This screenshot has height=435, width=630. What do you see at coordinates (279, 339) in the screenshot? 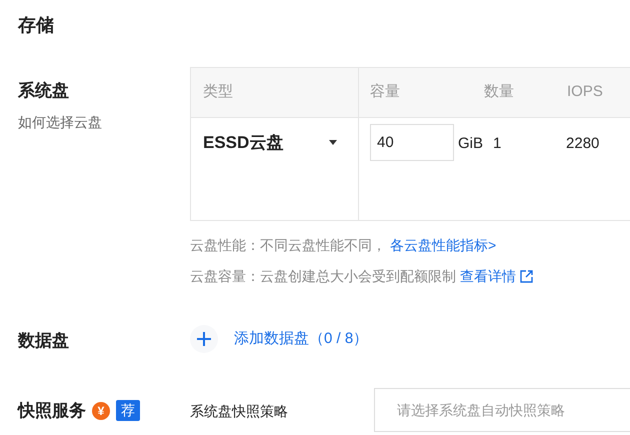
I see `add-data-disk-button: 添加数据盘（0 / 8）` at bounding box center [279, 339].